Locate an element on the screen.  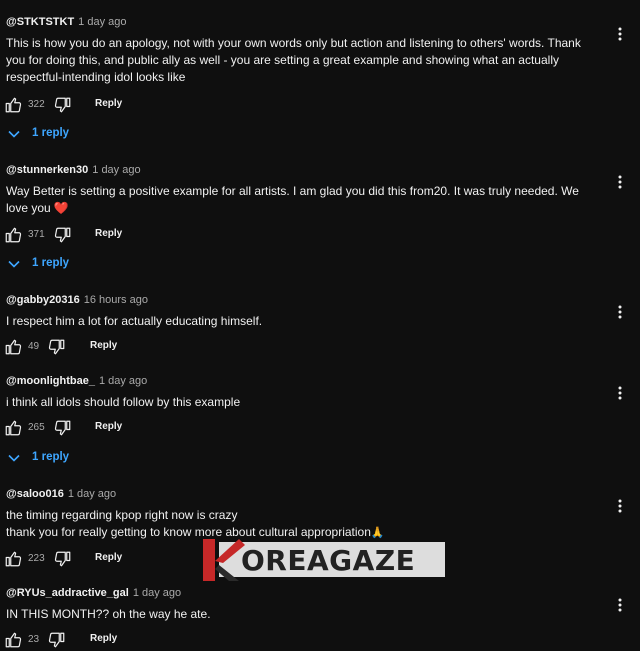
comment-actions: 371 Reply is located at coordinates (69, 236).